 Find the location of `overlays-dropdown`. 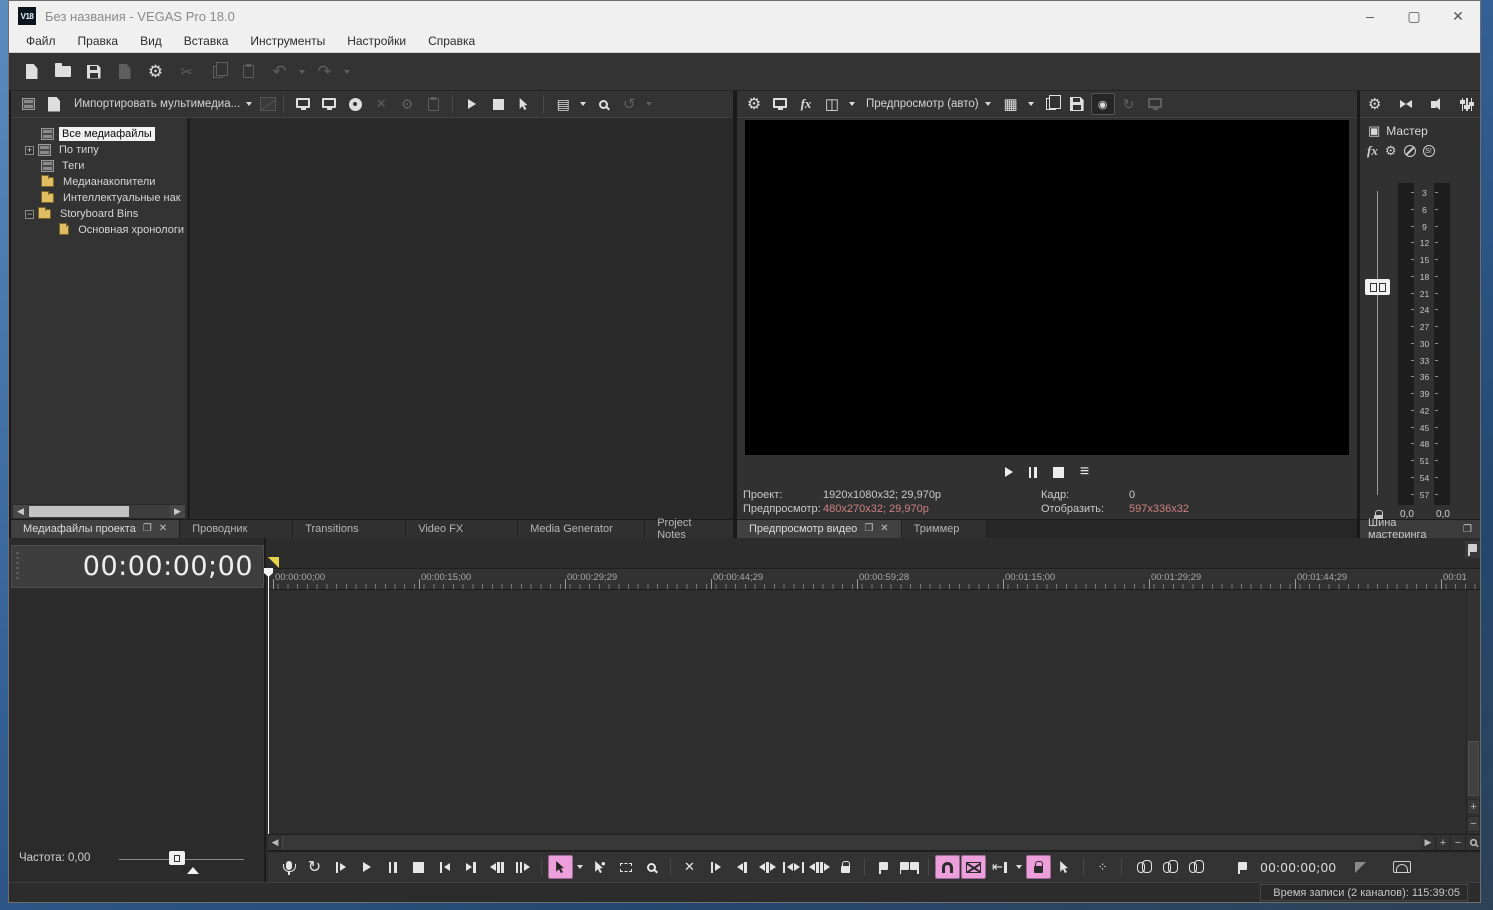

overlays-dropdown is located at coordinates (1031, 104).